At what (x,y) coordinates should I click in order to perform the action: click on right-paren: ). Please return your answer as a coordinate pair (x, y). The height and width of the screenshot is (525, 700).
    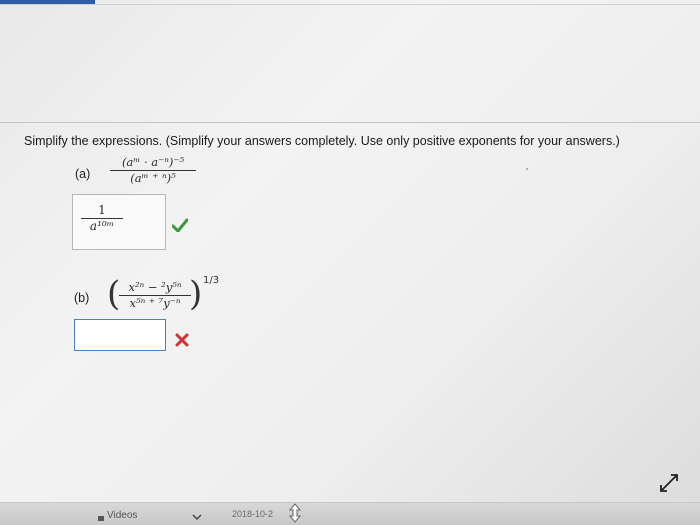
    Looking at the image, I should click on (196, 294).